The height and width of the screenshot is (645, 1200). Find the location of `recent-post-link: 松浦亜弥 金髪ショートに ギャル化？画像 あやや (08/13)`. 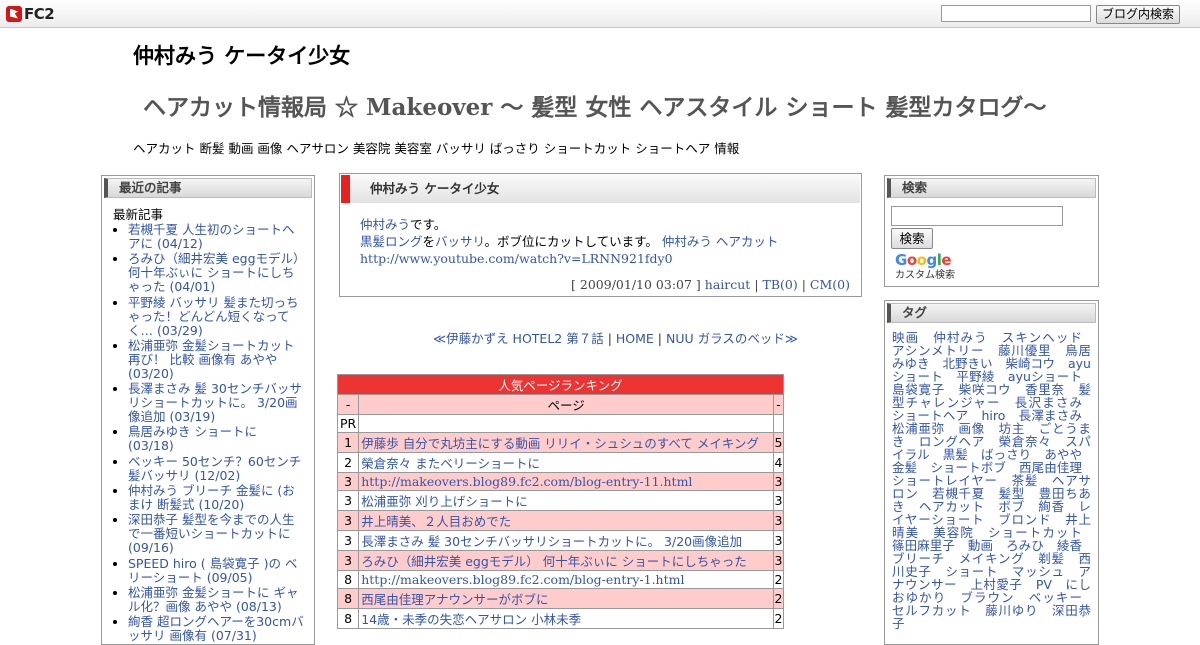

recent-post-link: 松浦亜弥 金髪ショートに ギャル化？画像 あやや (08/13) is located at coordinates (213, 599).